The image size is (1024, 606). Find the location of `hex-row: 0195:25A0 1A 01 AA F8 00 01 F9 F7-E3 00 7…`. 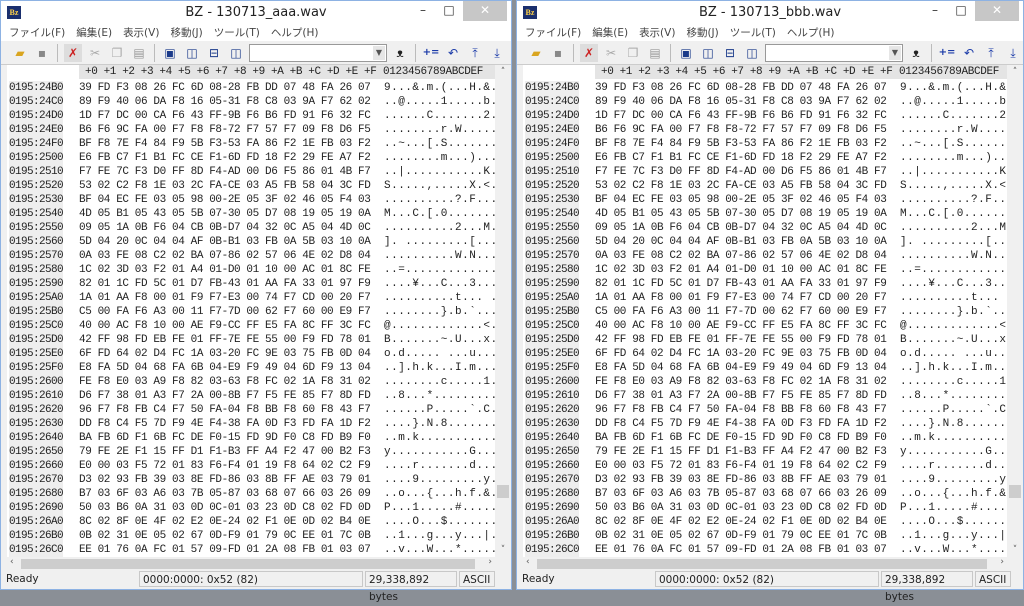

hex-row: 0195:25A0 1A 01 AA F8 00 01 F9 F7-E3 00 7… is located at coordinates (251, 298).